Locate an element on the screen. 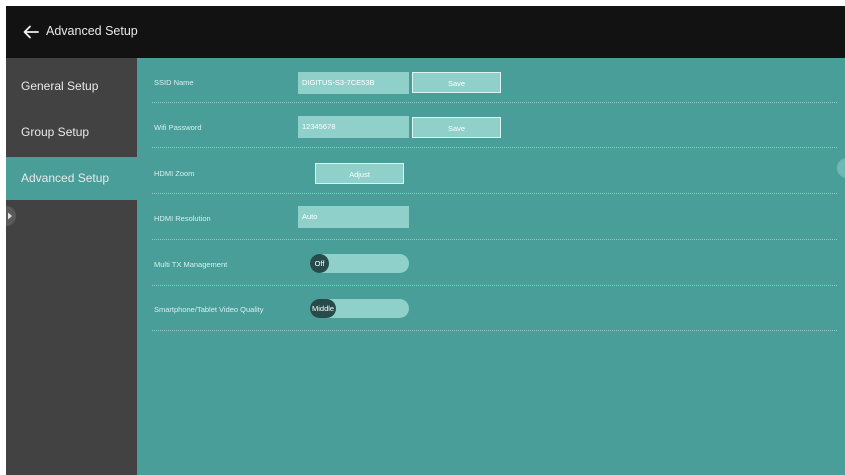 The height and width of the screenshot is (475, 845). arrow-left-icon is located at coordinates (31, 32).